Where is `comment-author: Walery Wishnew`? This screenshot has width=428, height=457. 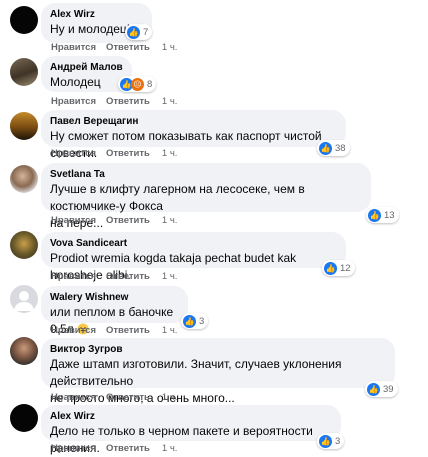 comment-author: Walery Wishnew is located at coordinates (114, 297).